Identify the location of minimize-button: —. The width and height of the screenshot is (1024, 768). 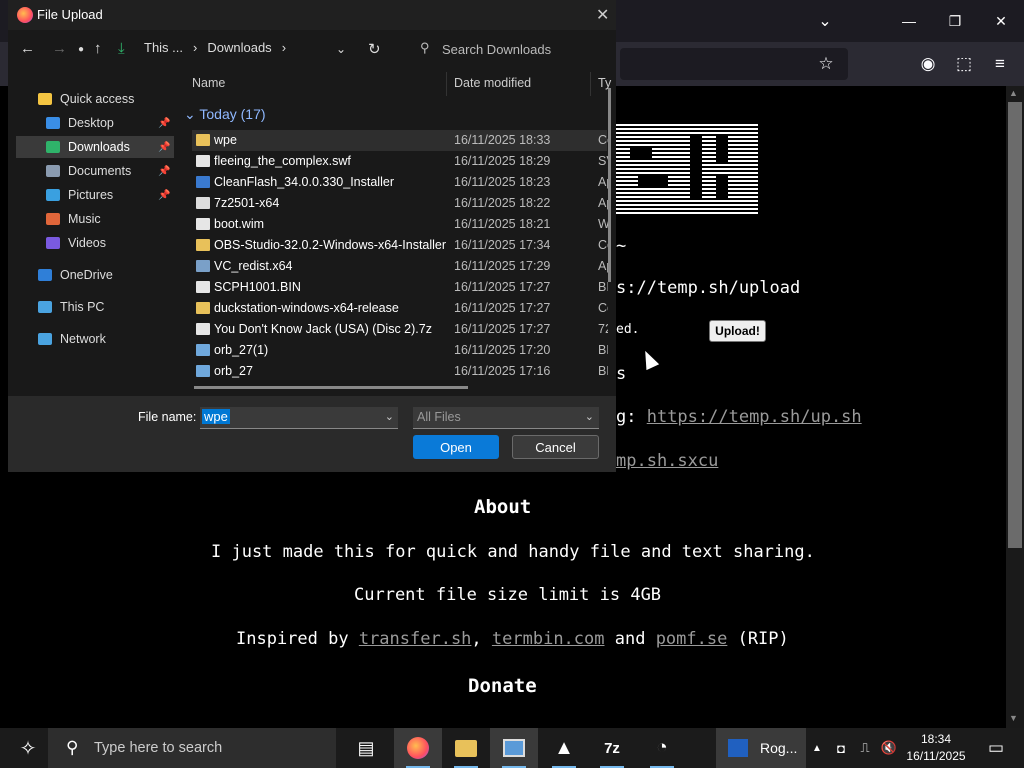
(909, 21).